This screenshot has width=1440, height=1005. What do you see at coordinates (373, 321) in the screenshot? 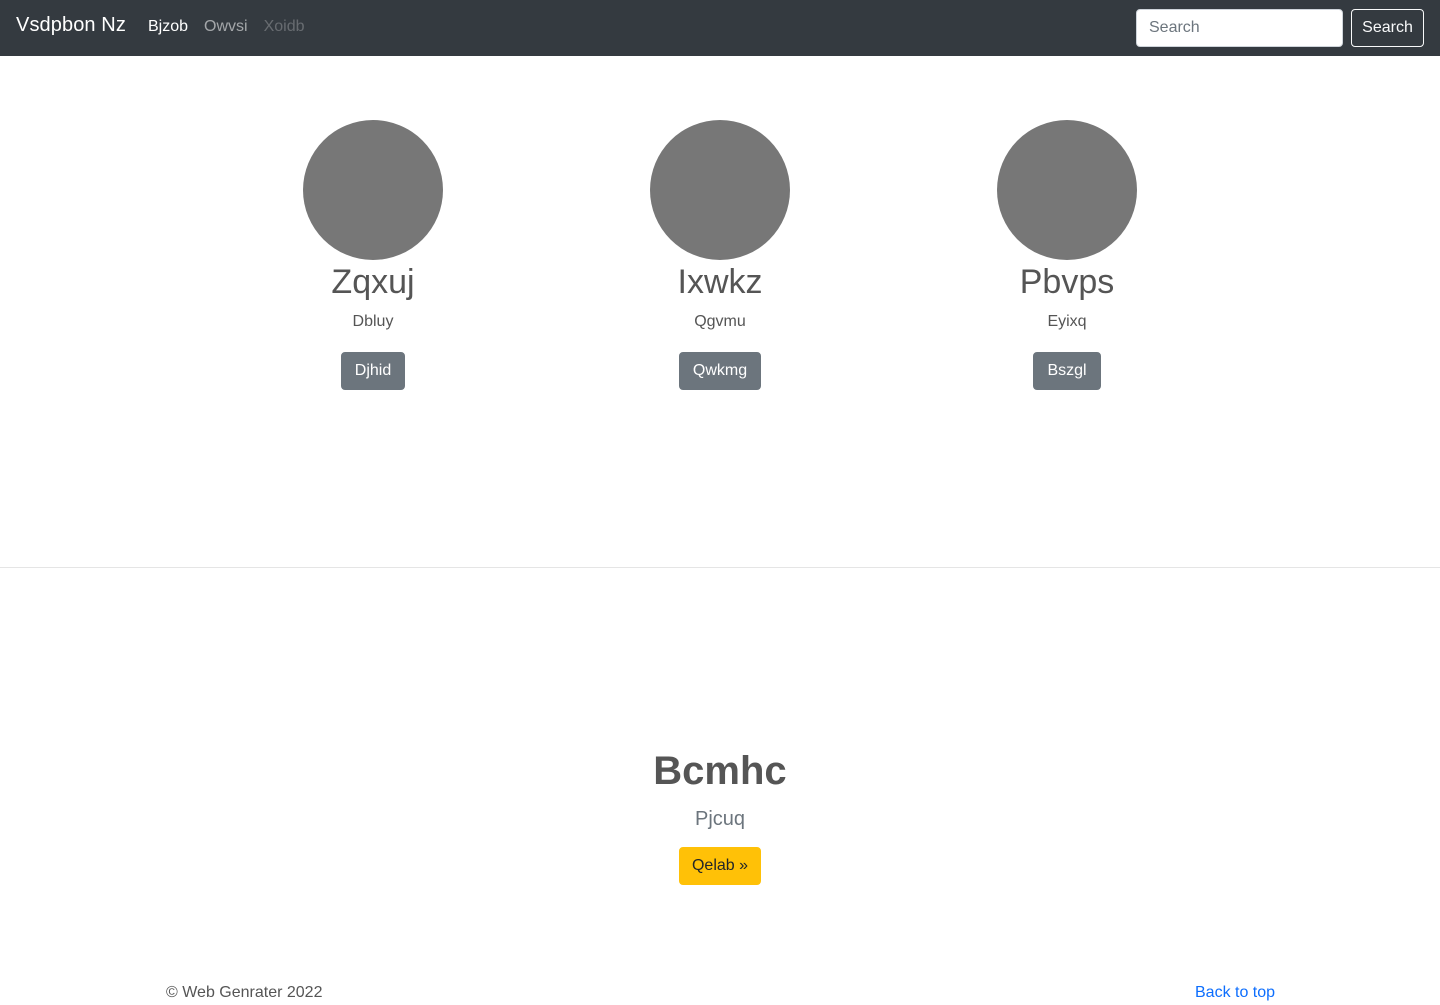
I see `card-text: Dbluy` at bounding box center [373, 321].